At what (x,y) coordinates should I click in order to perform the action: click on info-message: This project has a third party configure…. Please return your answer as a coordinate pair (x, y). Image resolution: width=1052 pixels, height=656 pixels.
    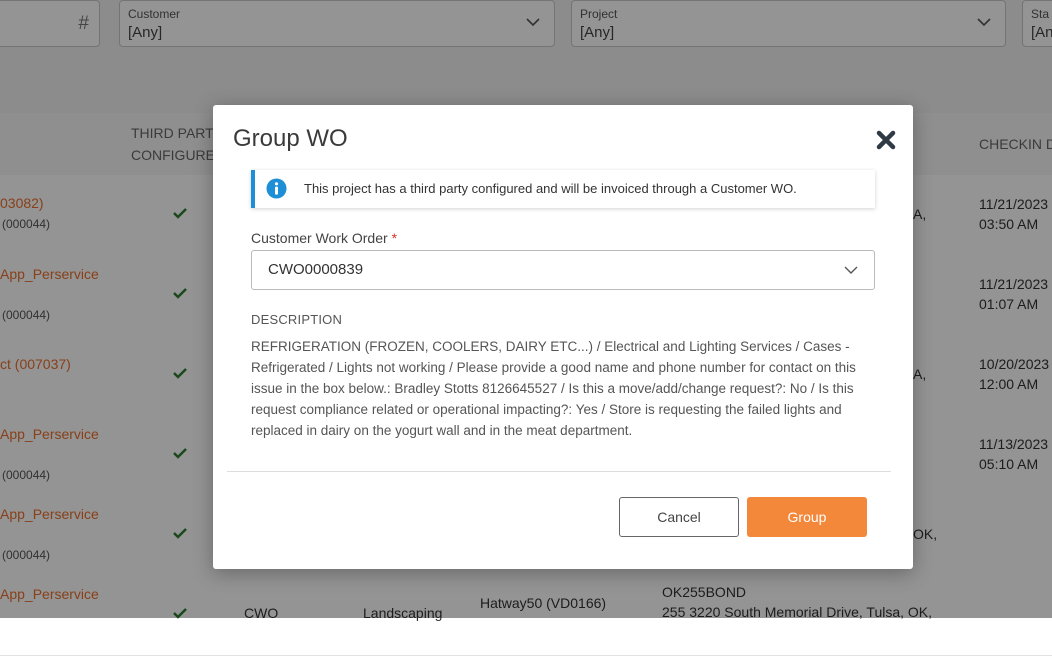
    Looking at the image, I should click on (550, 188).